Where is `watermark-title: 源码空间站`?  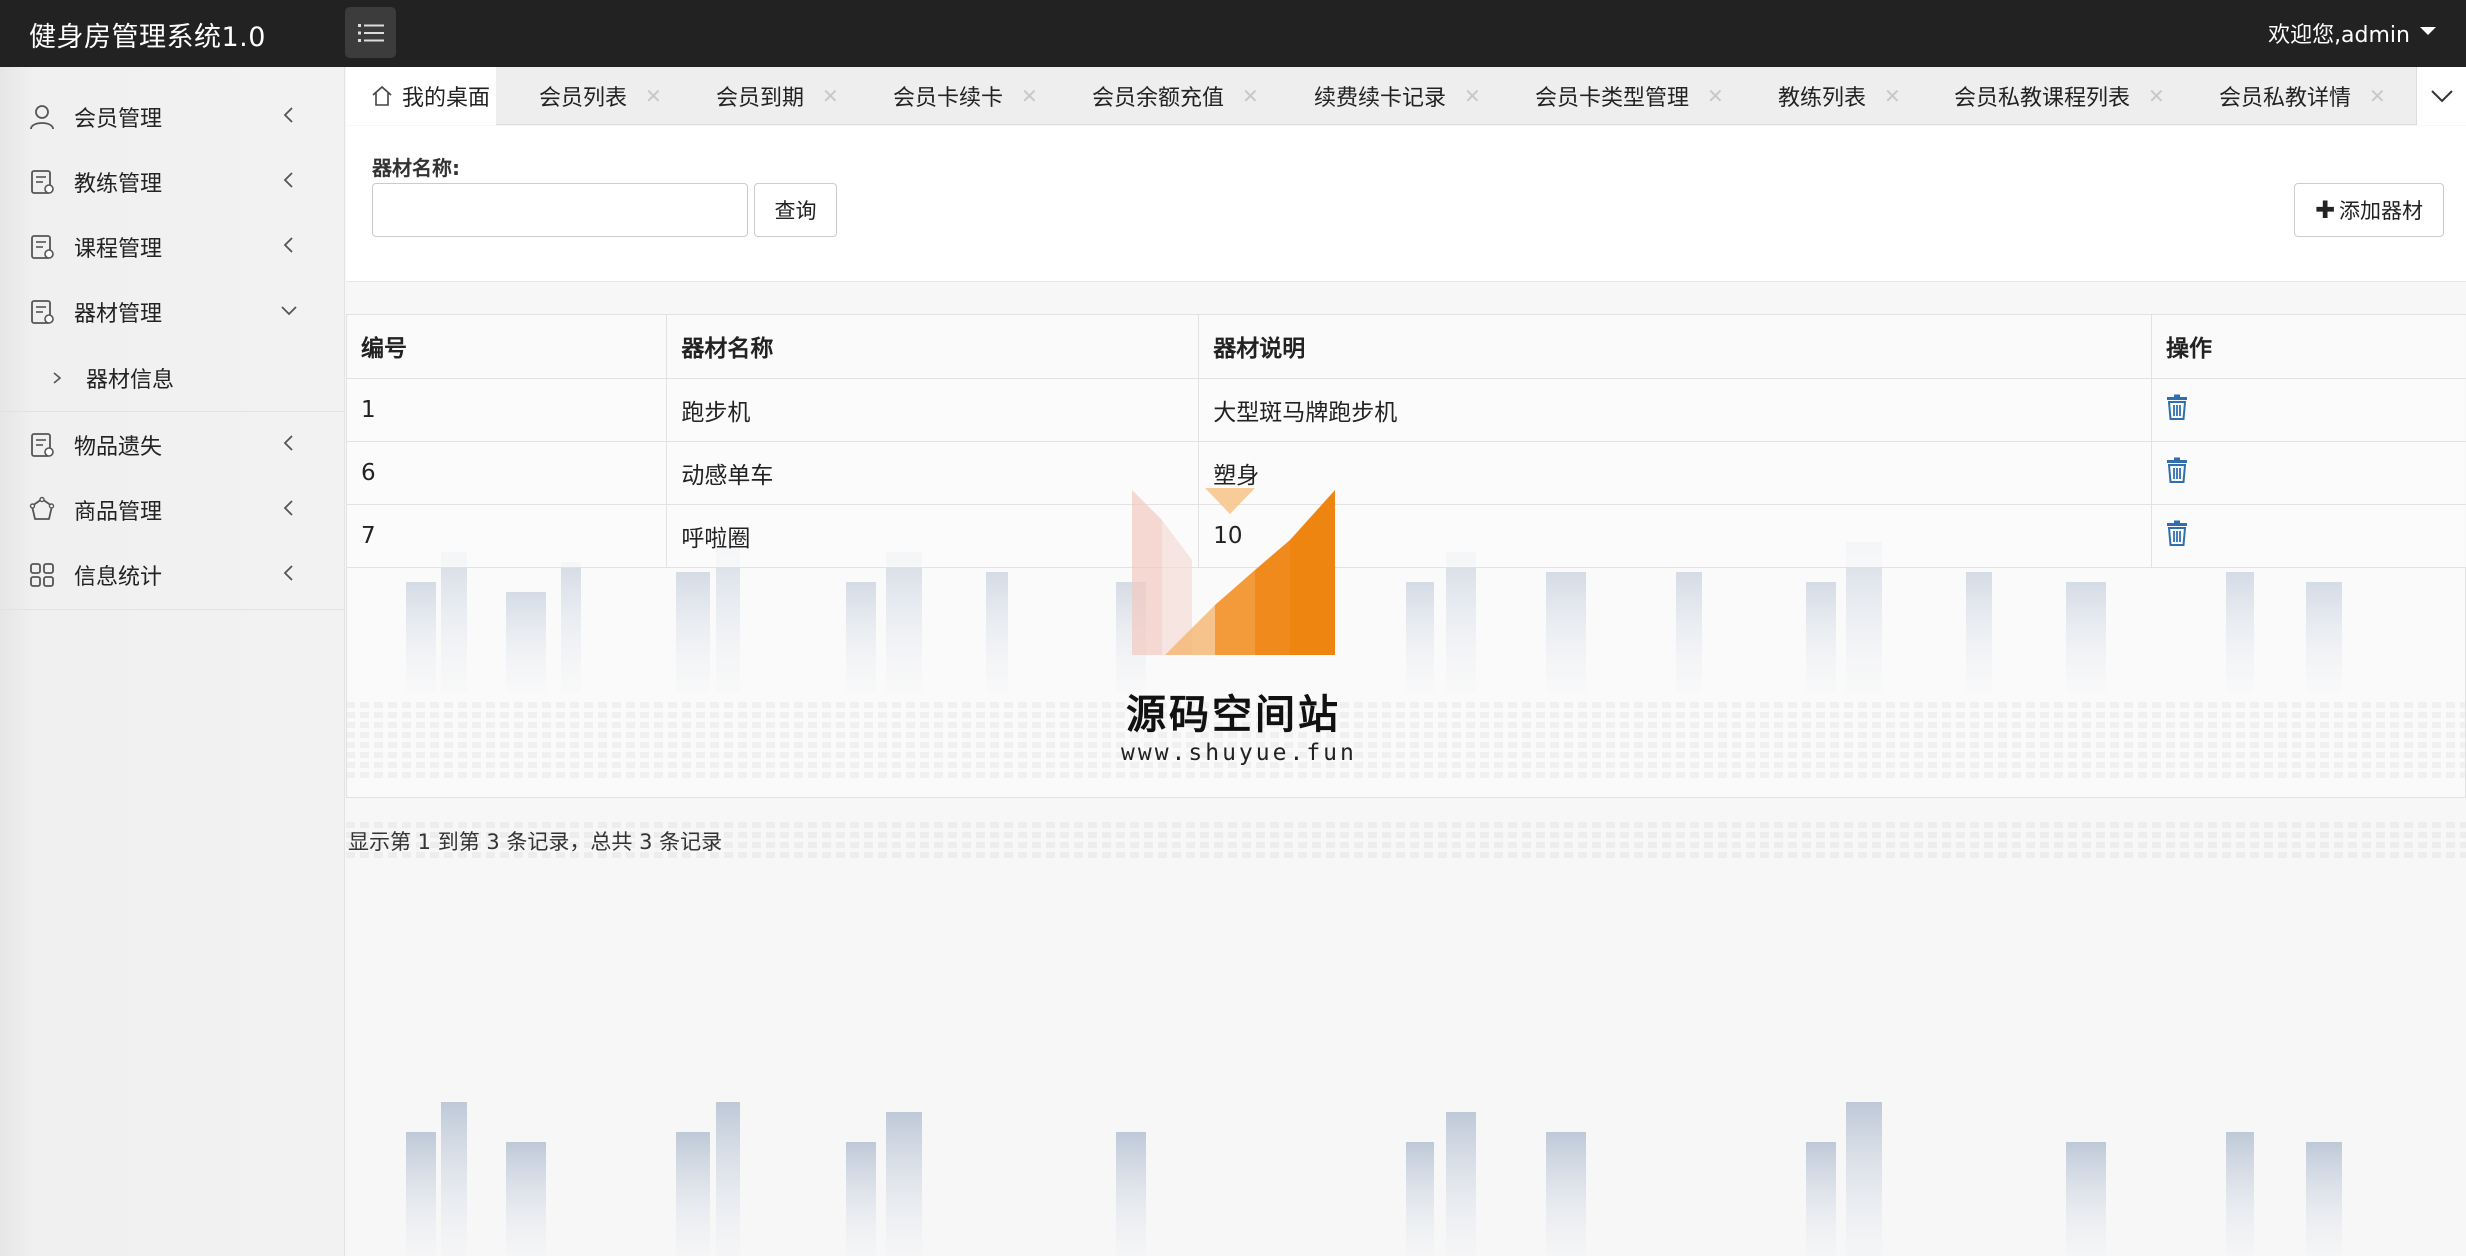 watermark-title: 源码空间站 is located at coordinates (1233, 715).